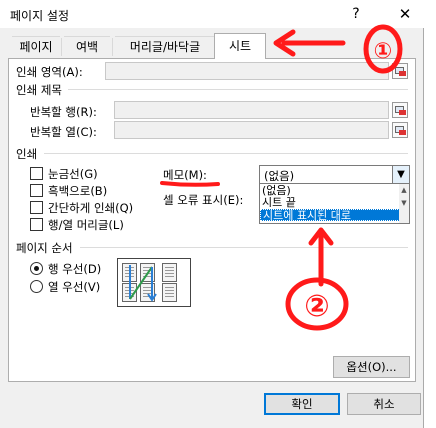 This screenshot has height=428, width=436. I want to click on tab-margins: 여백, so click(87, 47).